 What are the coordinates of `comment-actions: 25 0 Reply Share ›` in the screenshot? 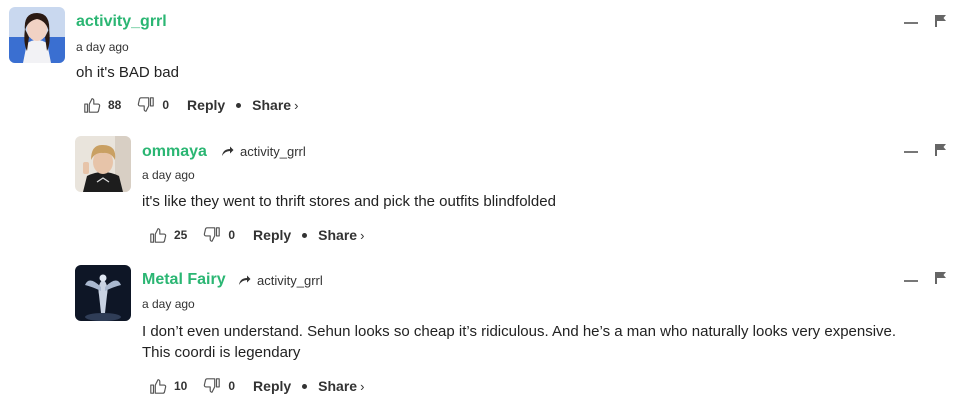 It's located at (256, 235).